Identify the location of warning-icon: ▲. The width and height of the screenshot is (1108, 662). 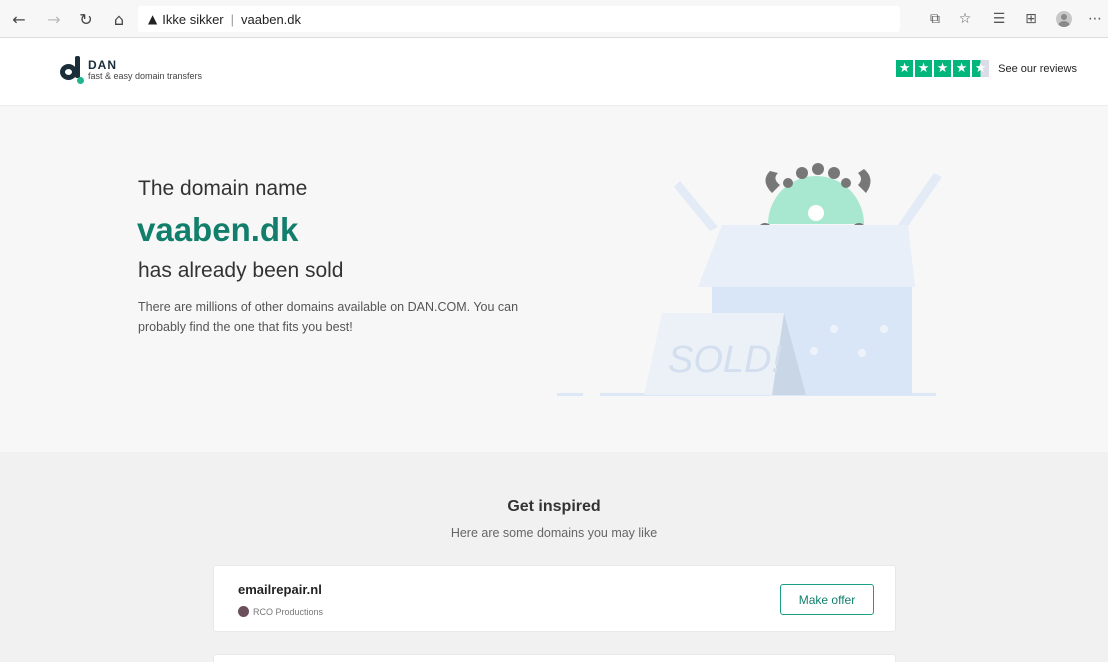
(153, 19).